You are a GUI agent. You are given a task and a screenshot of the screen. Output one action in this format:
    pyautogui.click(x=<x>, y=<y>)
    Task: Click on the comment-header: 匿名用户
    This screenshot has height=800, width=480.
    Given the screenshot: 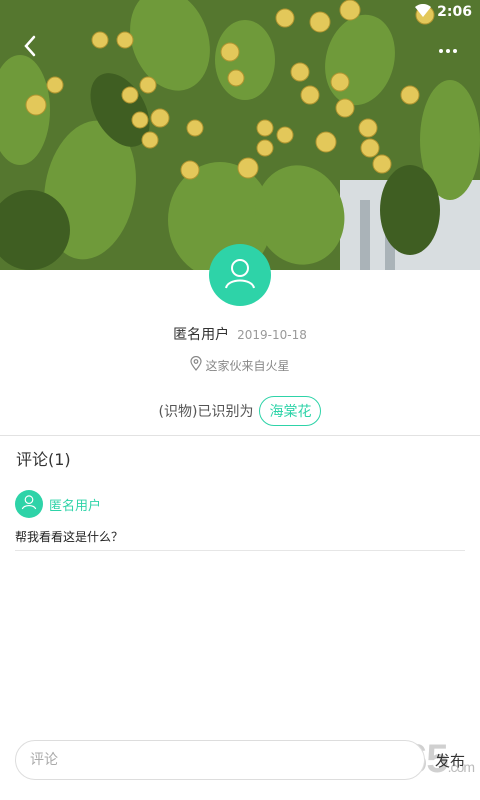 What is the action you would take?
    pyautogui.click(x=240, y=504)
    